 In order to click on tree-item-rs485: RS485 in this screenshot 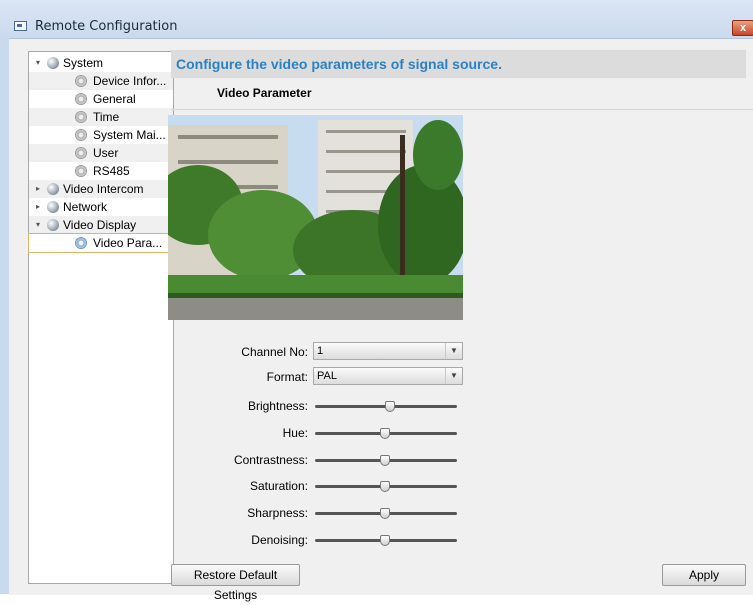, I will do `click(101, 171)`.